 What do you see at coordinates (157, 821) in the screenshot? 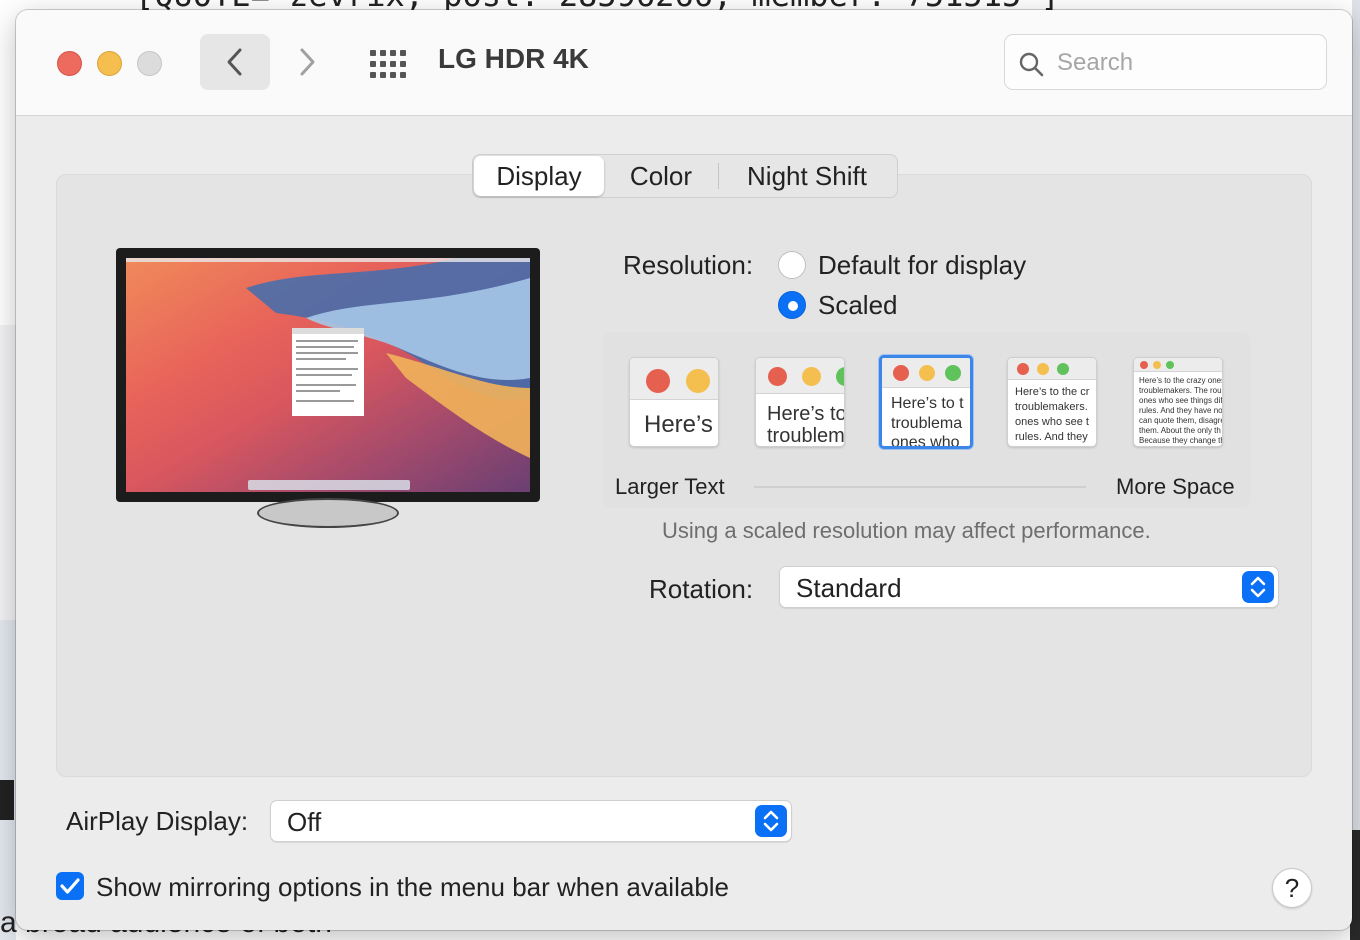
I see `airplay-display-label: AirPlay Display:` at bounding box center [157, 821].